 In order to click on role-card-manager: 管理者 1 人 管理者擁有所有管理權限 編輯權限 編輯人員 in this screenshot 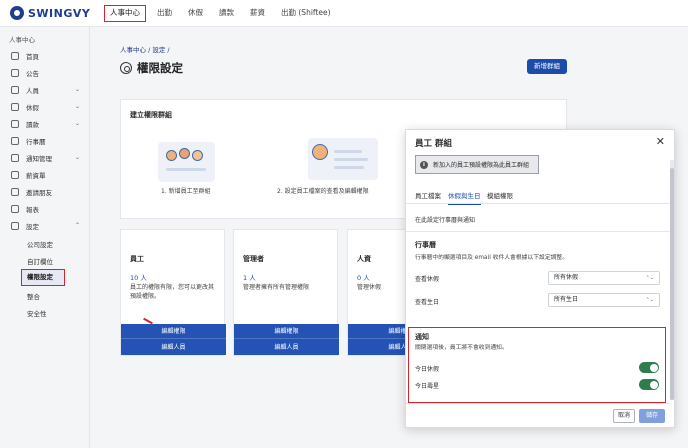, I will do `click(286, 292)`.